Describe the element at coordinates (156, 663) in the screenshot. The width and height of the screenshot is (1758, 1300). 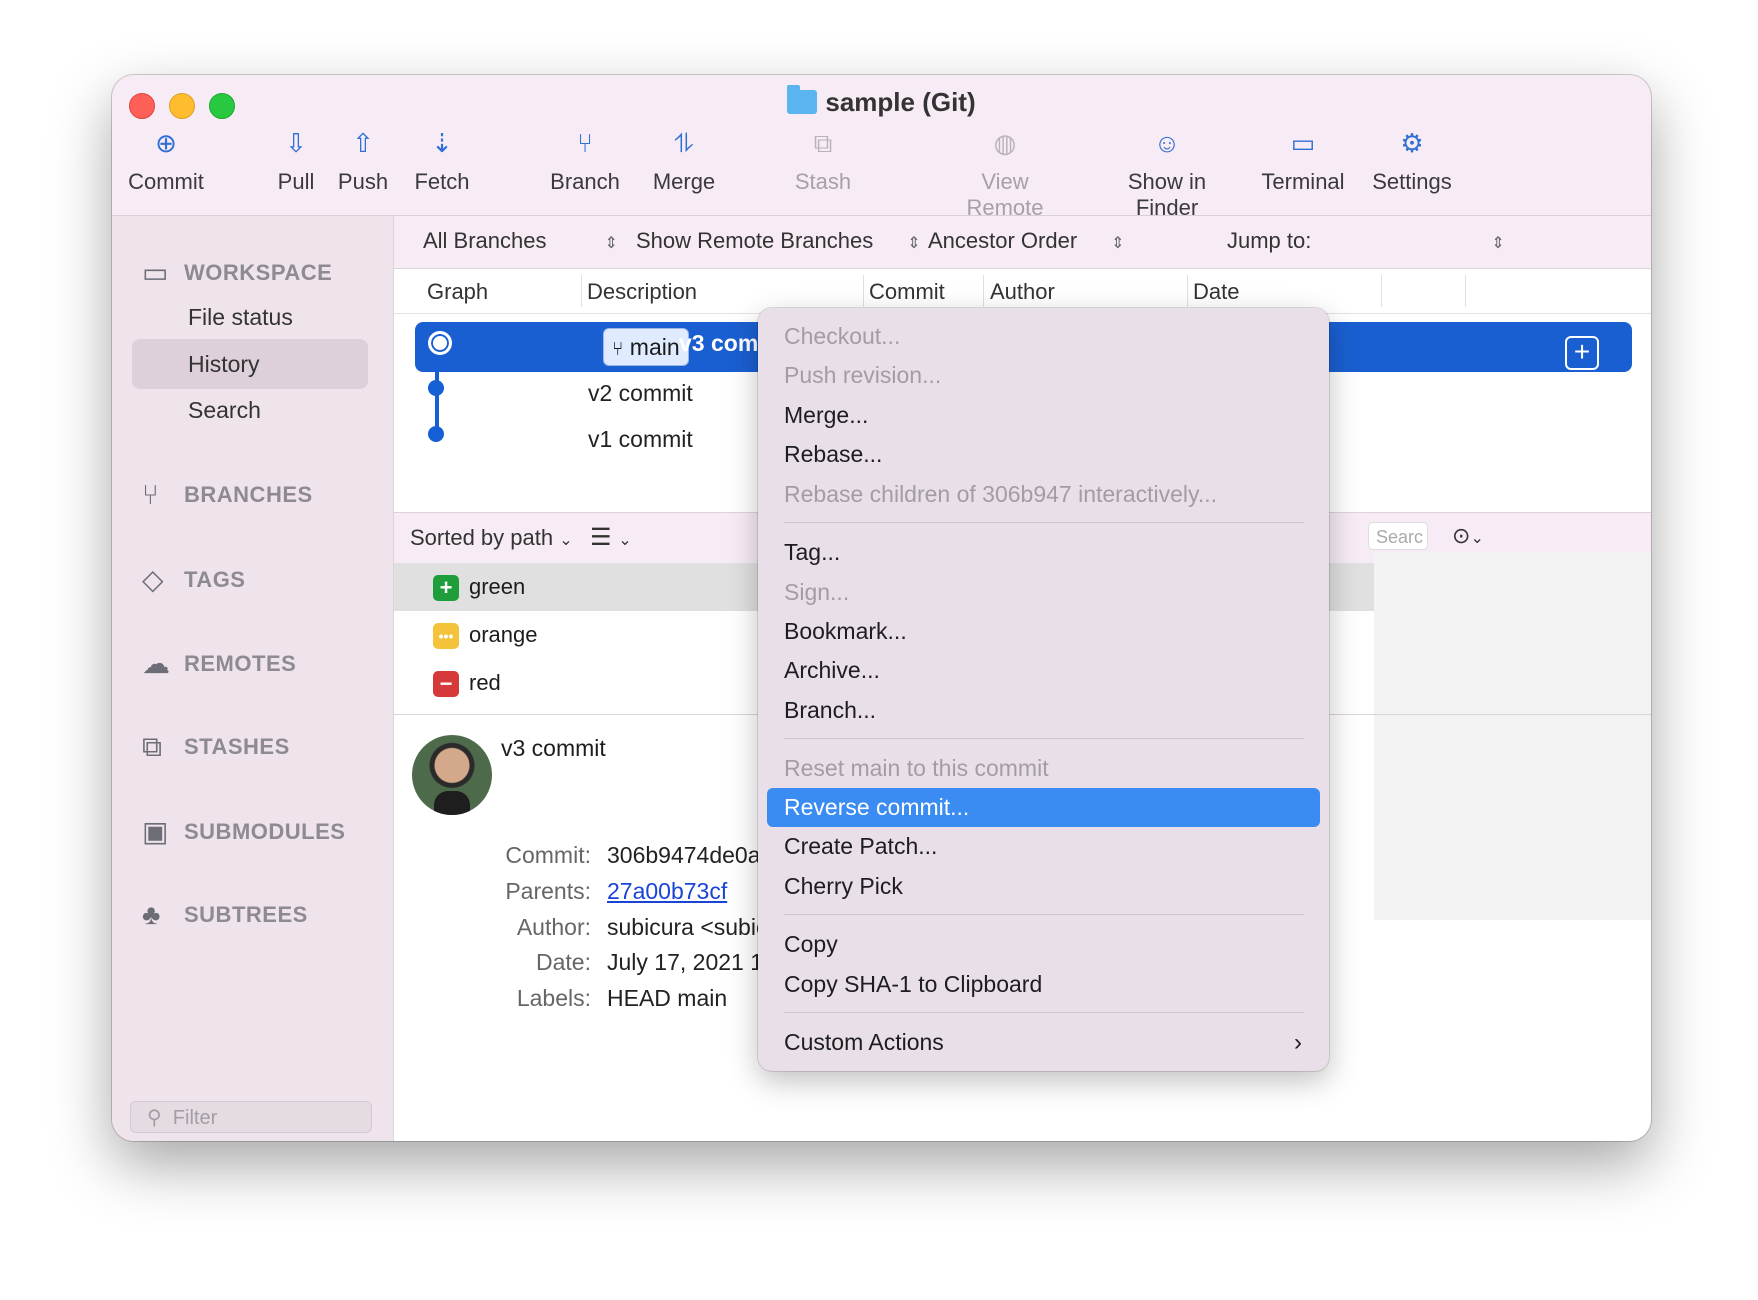
I see `cloud-icon: ☁` at that location.